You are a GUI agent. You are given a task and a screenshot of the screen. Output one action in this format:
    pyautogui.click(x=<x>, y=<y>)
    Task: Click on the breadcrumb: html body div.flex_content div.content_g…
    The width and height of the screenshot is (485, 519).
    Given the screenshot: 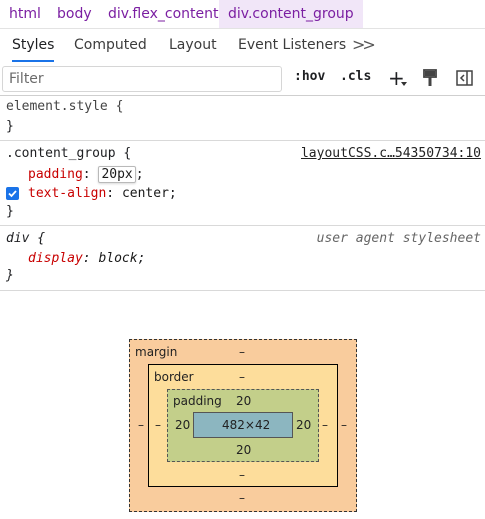 What is the action you would take?
    pyautogui.click(x=242, y=14)
    